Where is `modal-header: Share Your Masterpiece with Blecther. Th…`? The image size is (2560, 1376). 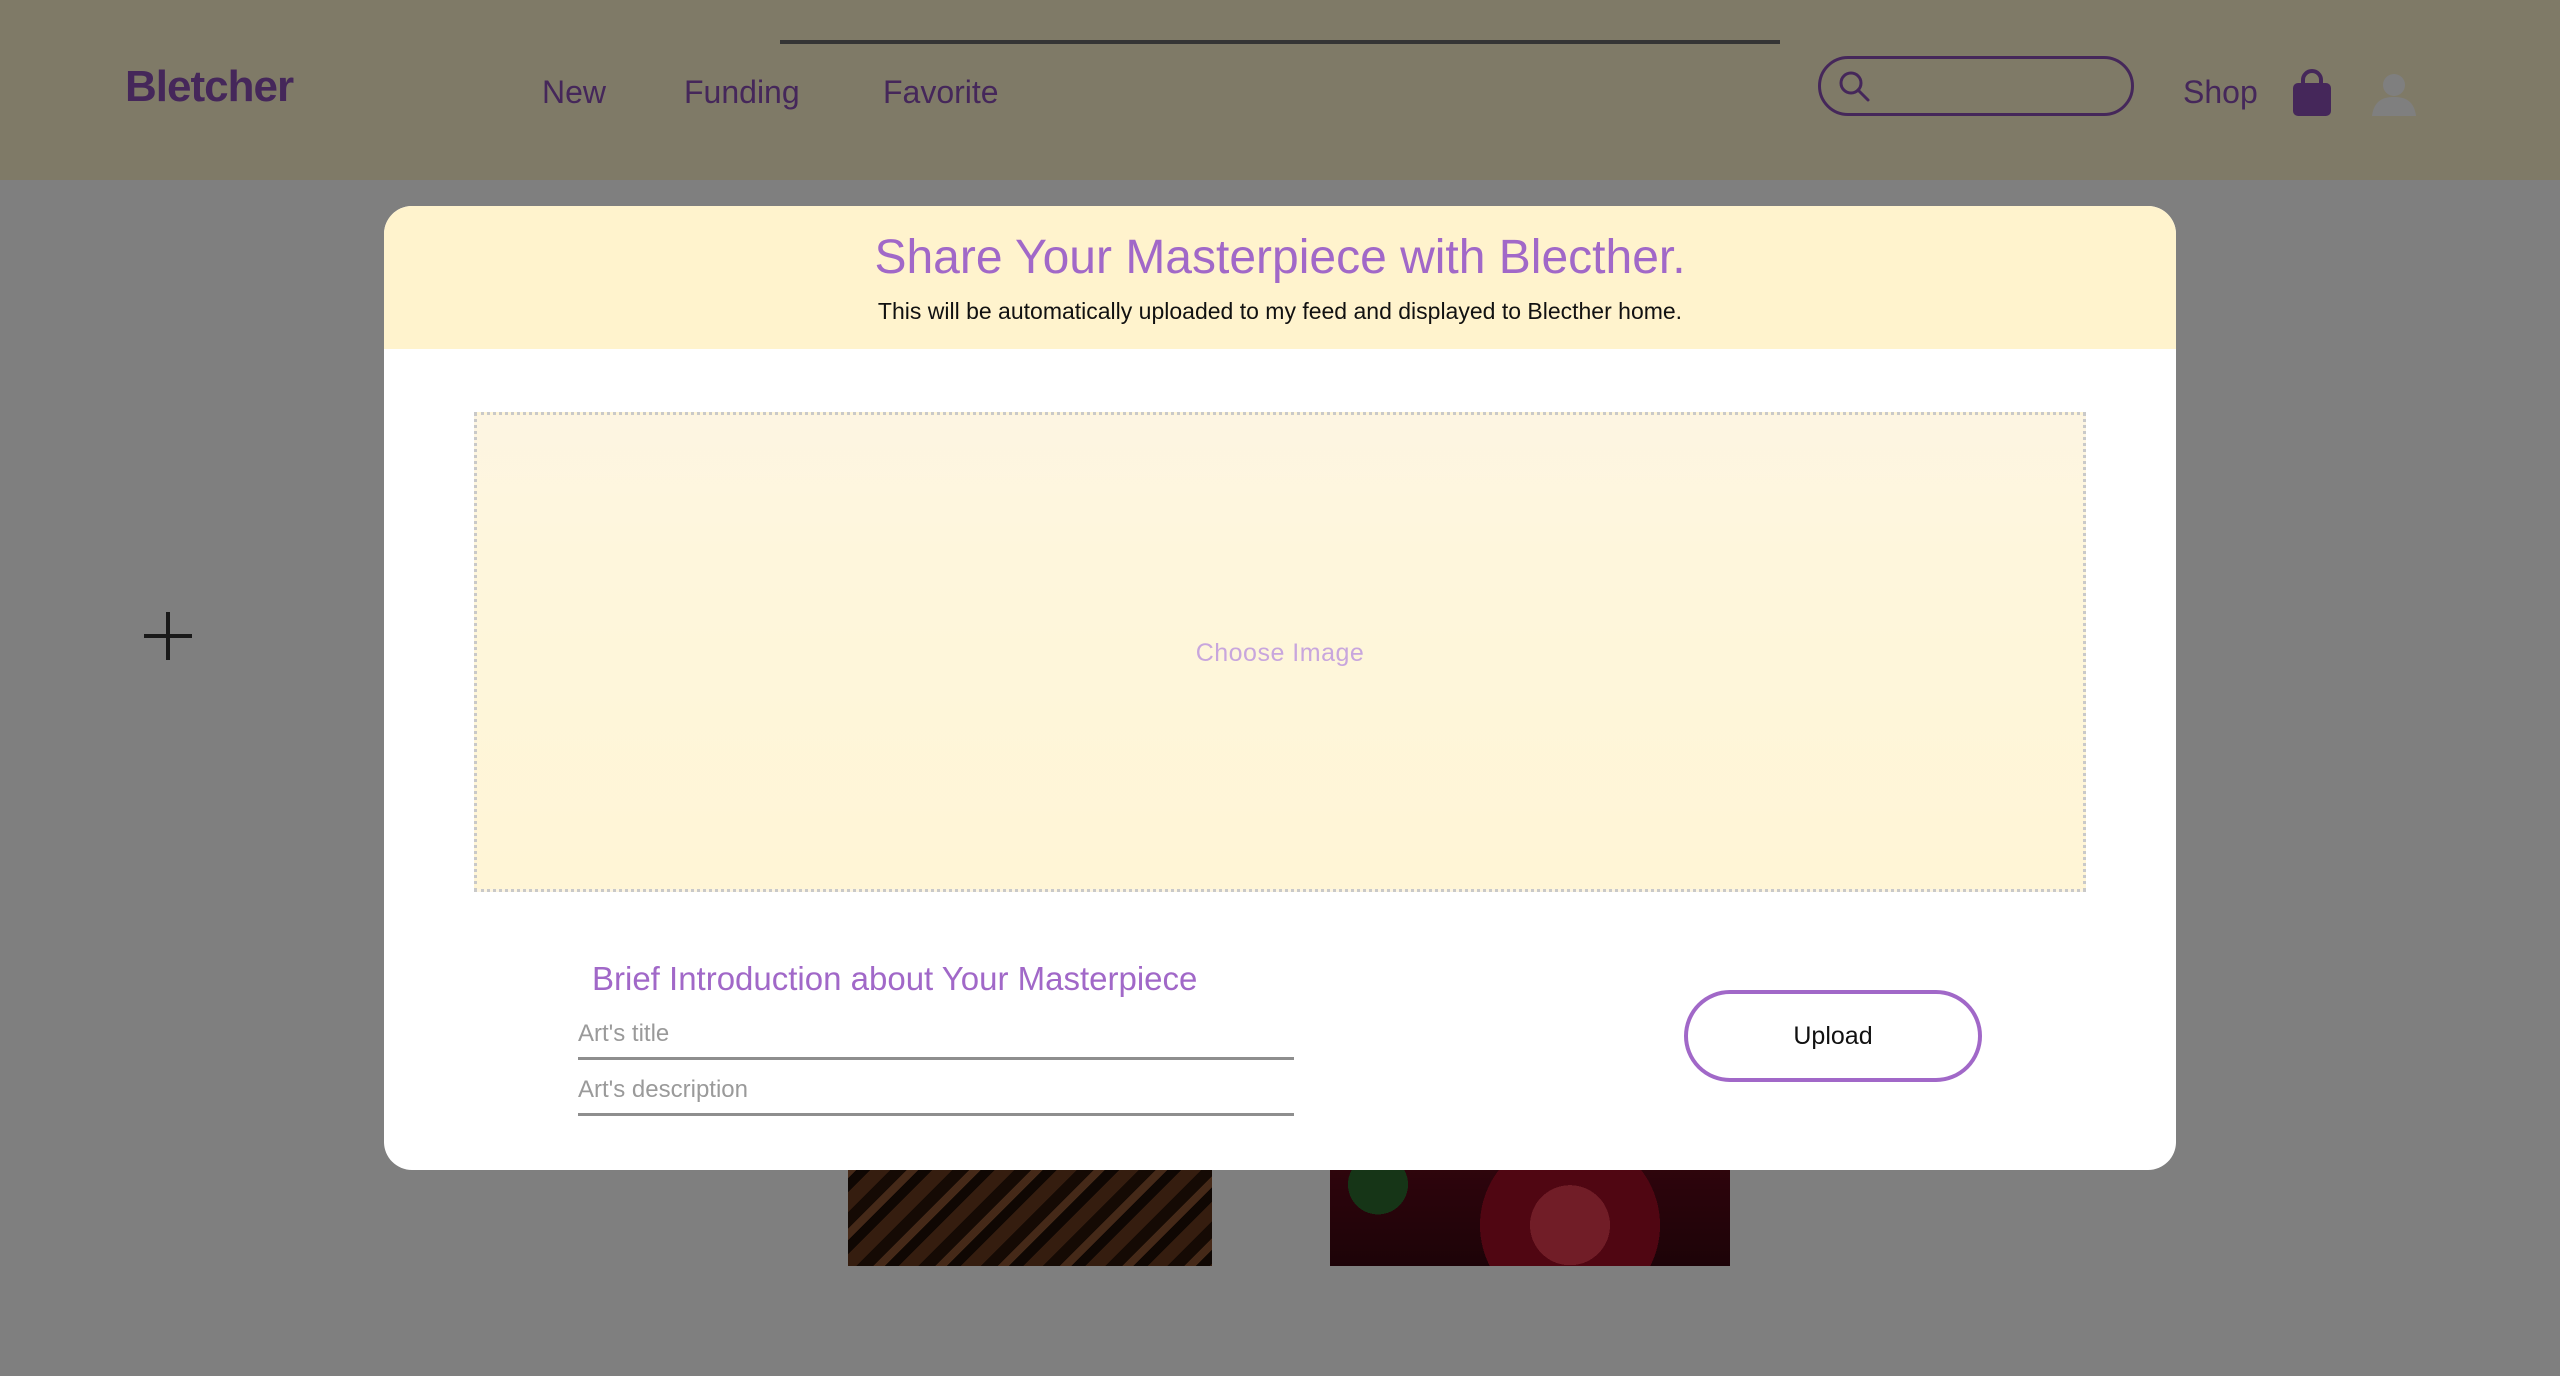 modal-header: Share Your Masterpiece with Blecther. Th… is located at coordinates (1280, 277).